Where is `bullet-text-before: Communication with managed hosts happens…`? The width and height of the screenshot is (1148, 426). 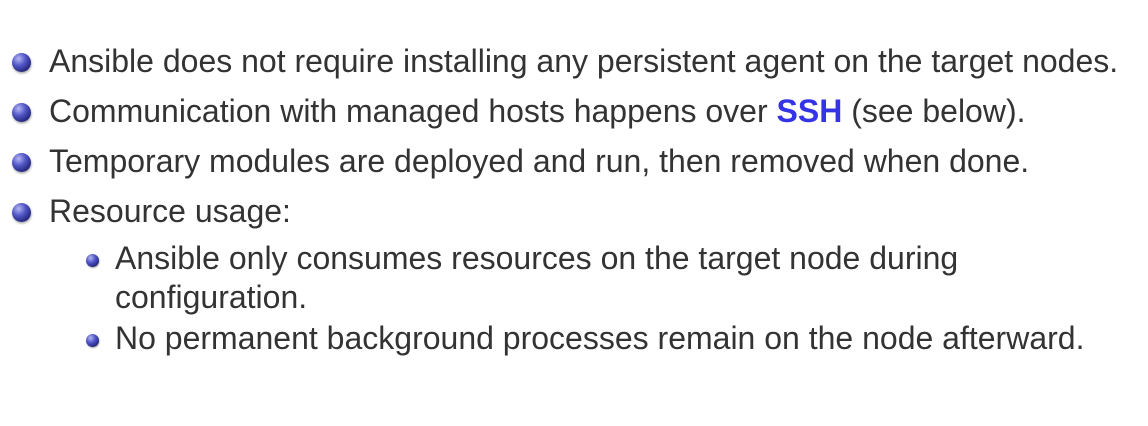
bullet-text-before: Communication with managed hosts happens… is located at coordinates (413, 111).